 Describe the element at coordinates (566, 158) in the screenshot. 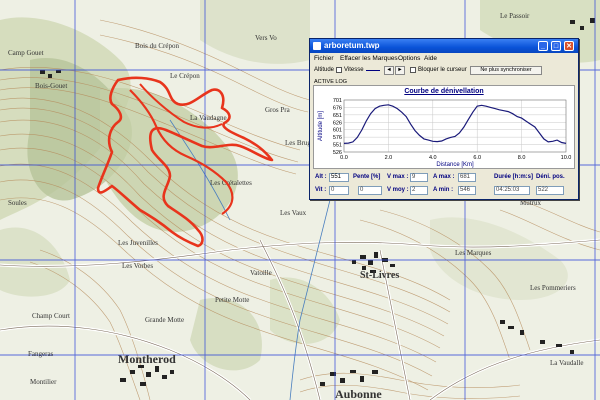

I see `x-tick-label: 10.0` at that location.